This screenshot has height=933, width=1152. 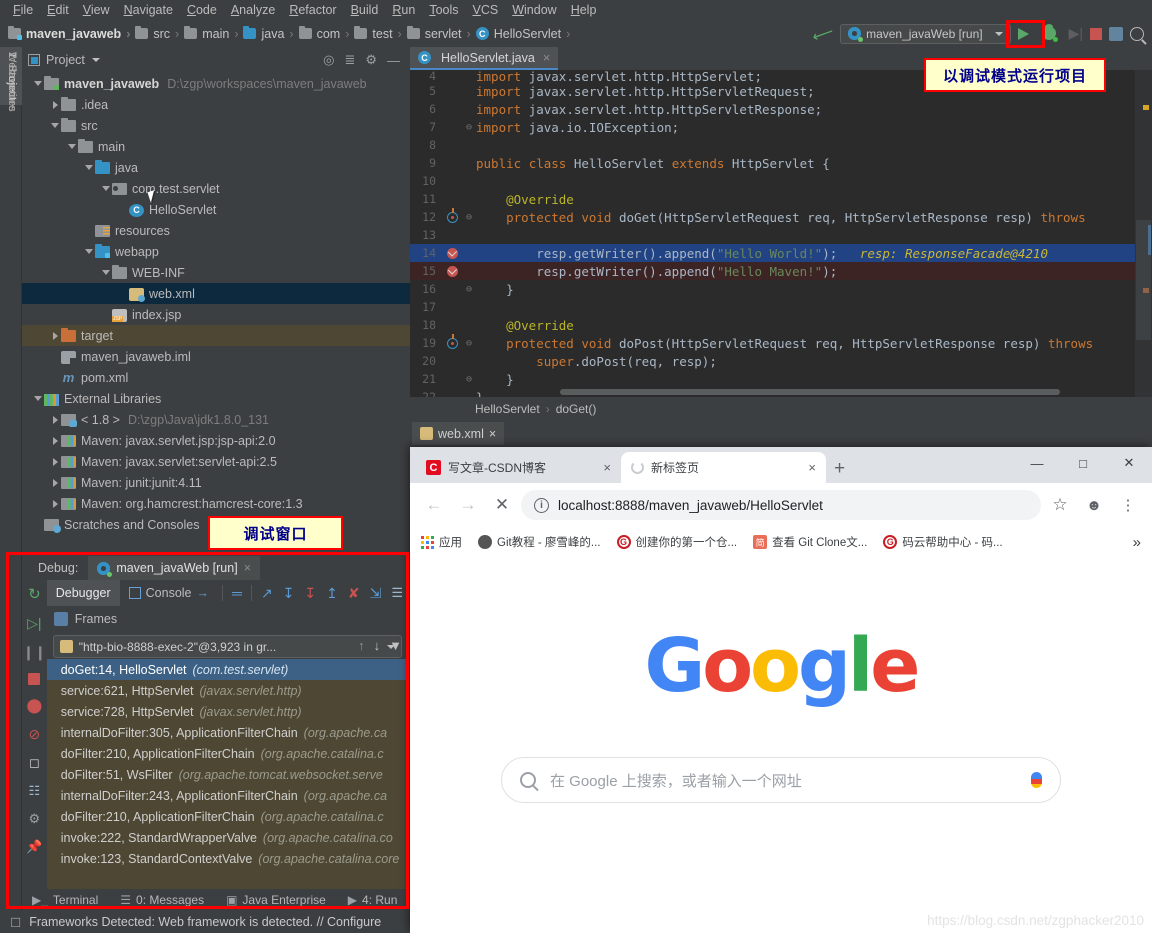 I want to click on step-into-icon: ↧, so click(x=289, y=593).